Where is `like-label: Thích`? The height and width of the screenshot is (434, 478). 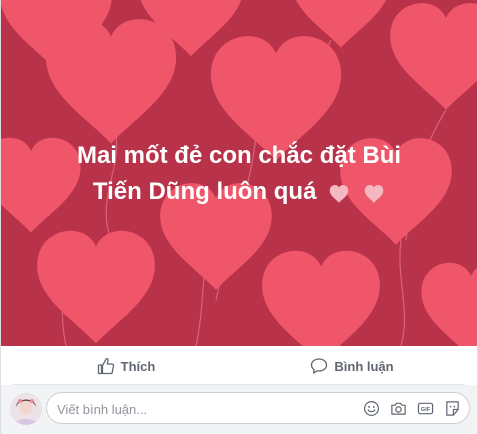 like-label: Thích is located at coordinates (138, 366).